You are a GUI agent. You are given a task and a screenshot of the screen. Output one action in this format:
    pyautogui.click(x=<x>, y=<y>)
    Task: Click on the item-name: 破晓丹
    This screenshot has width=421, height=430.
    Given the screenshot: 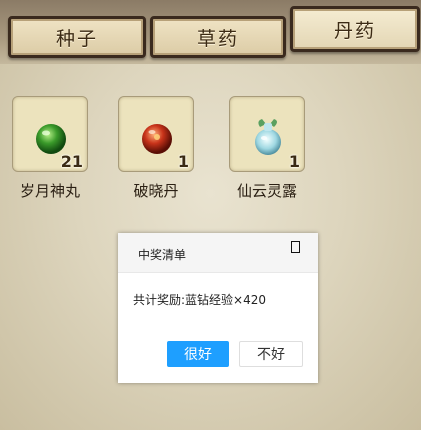 What is the action you would take?
    pyautogui.click(x=156, y=191)
    